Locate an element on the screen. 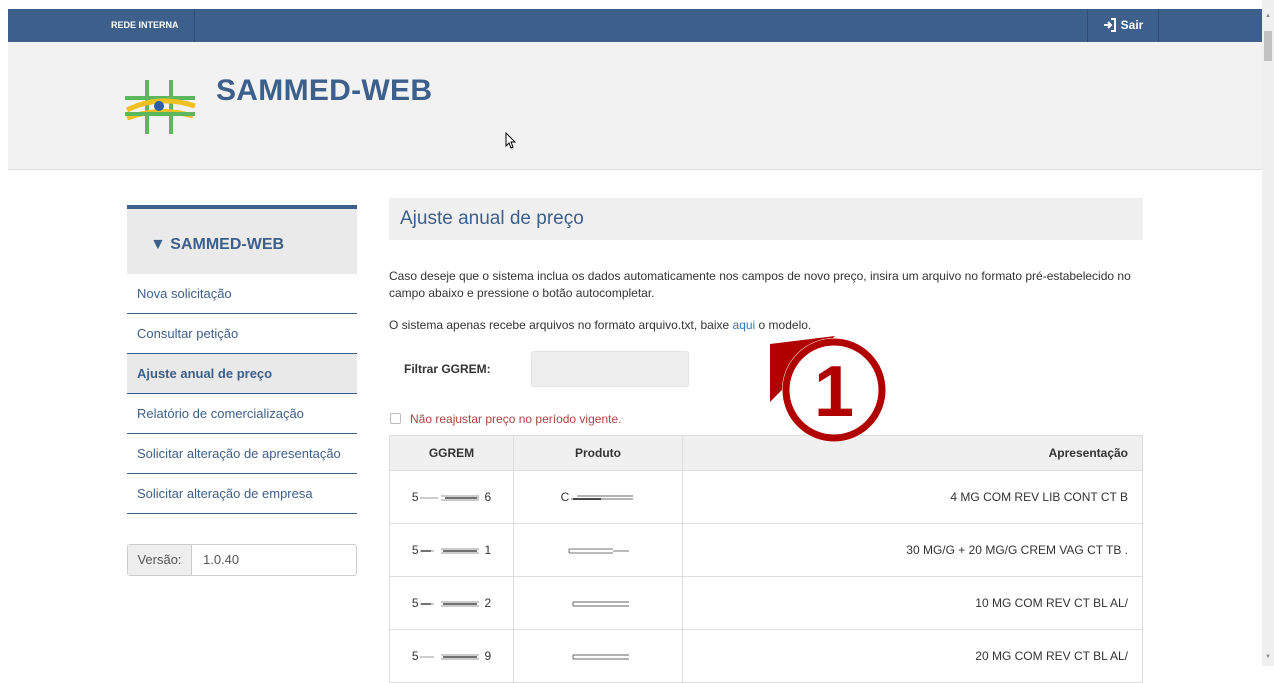 This screenshot has width=1274, height=683. table-row: 56 C 4 MG COM REV LIB CONT CT B is located at coordinates (766, 497).